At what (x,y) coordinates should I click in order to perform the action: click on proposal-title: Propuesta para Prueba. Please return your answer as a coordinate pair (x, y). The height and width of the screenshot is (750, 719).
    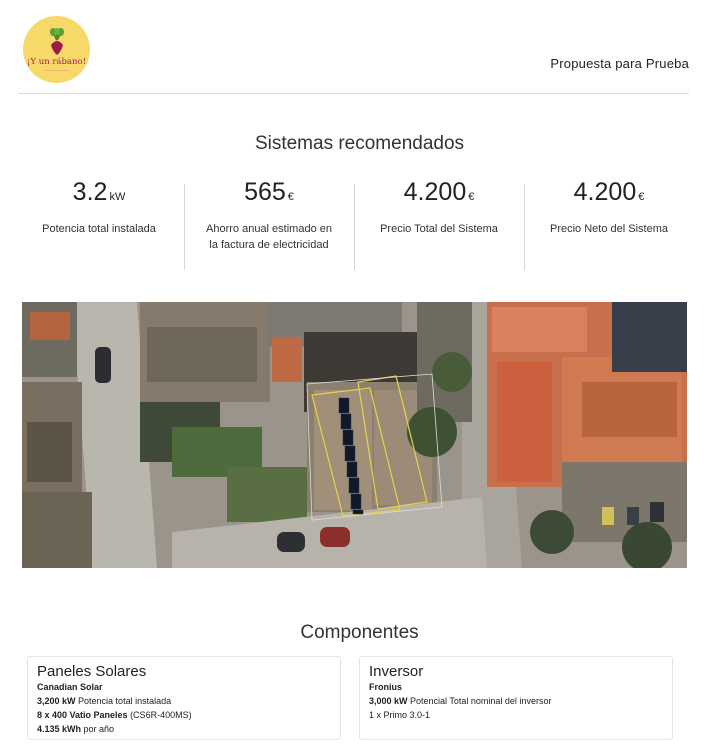
    Looking at the image, I should click on (619, 63).